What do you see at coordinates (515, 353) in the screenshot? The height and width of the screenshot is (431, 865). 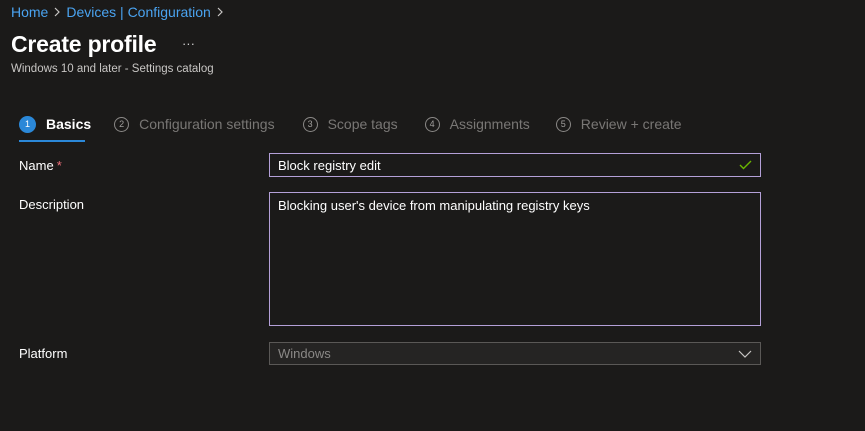 I see `platform-dropdown: Windows` at bounding box center [515, 353].